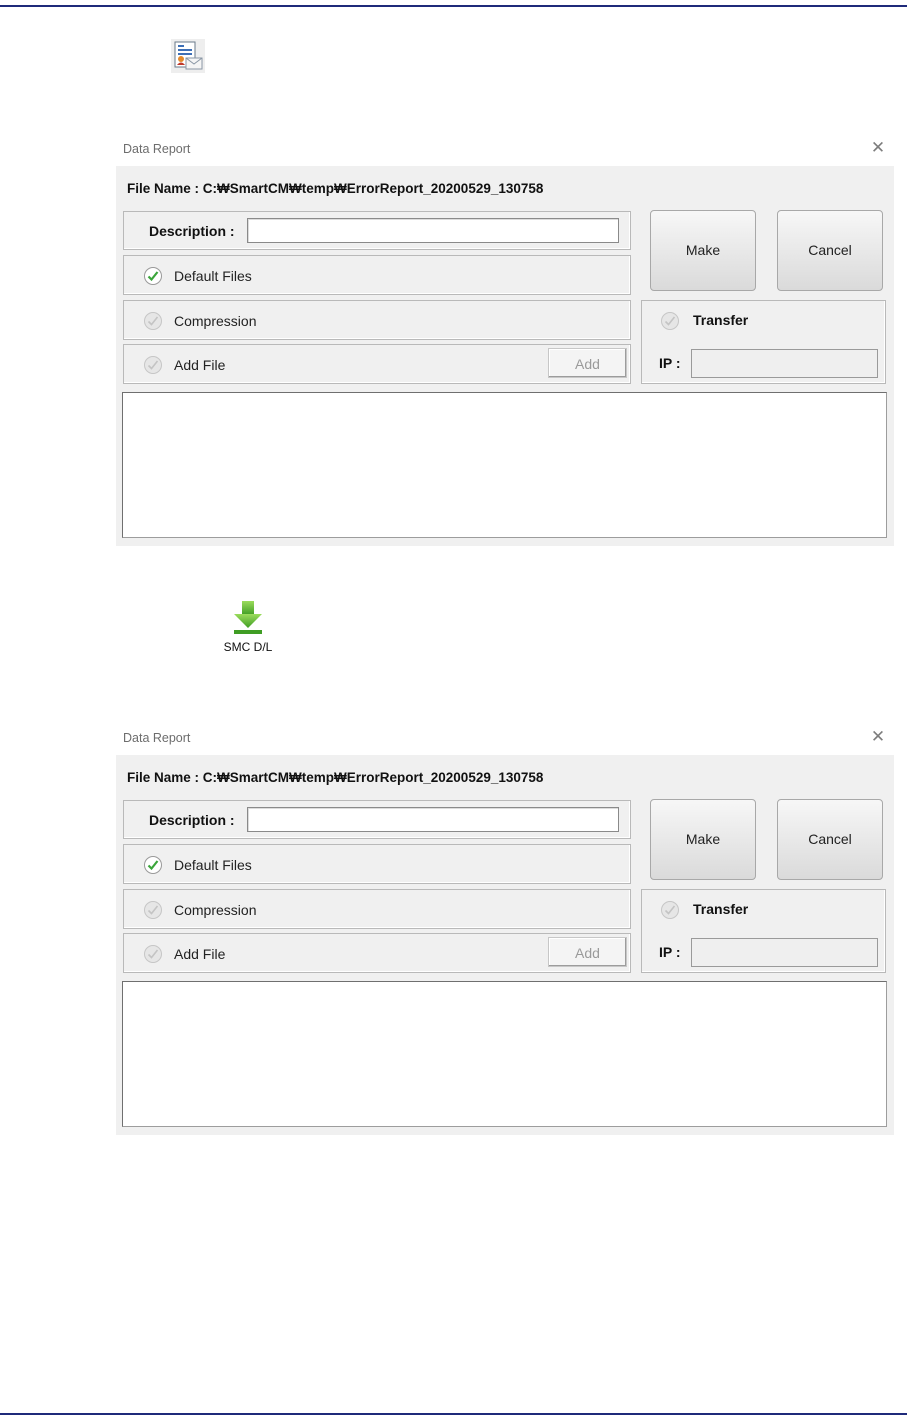 The height and width of the screenshot is (1424, 907). I want to click on top-rule, so click(453, 6).